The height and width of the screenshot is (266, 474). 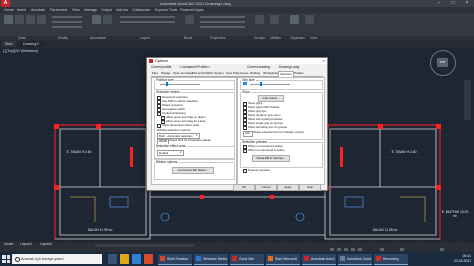 I want to click on line-tool-icon, so click(x=8, y=19).